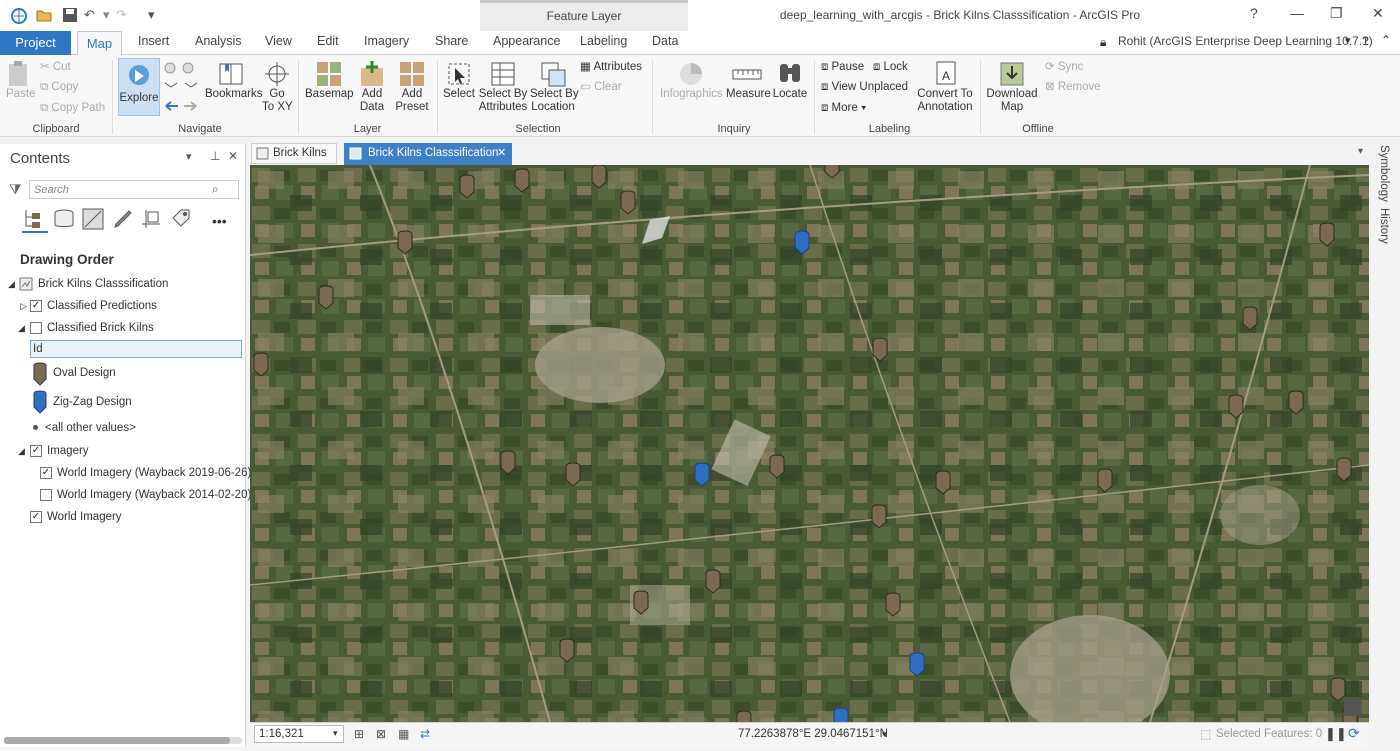 The image size is (1400, 751). I want to click on search-input: Search ⌕, so click(134, 189).